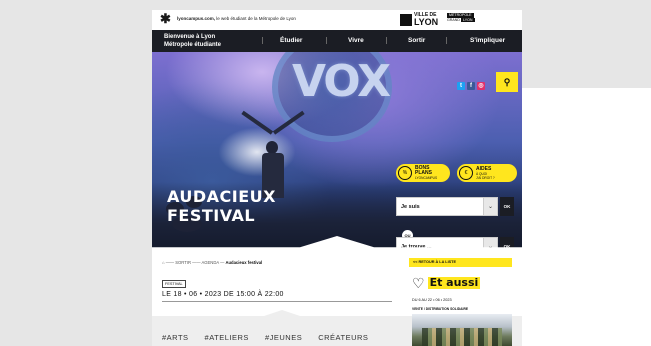  What do you see at coordinates (487, 173) in the screenshot?
I see `aides-button: € AIDES À QUOI J'AI DROIT ?` at bounding box center [487, 173].